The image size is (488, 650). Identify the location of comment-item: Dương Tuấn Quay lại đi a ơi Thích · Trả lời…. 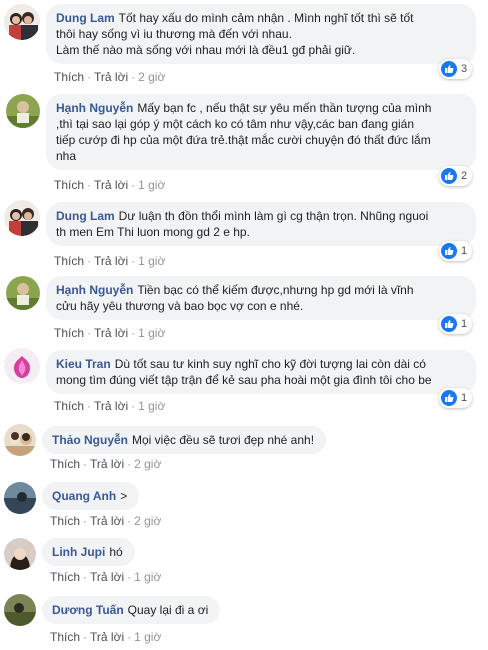
(244, 620).